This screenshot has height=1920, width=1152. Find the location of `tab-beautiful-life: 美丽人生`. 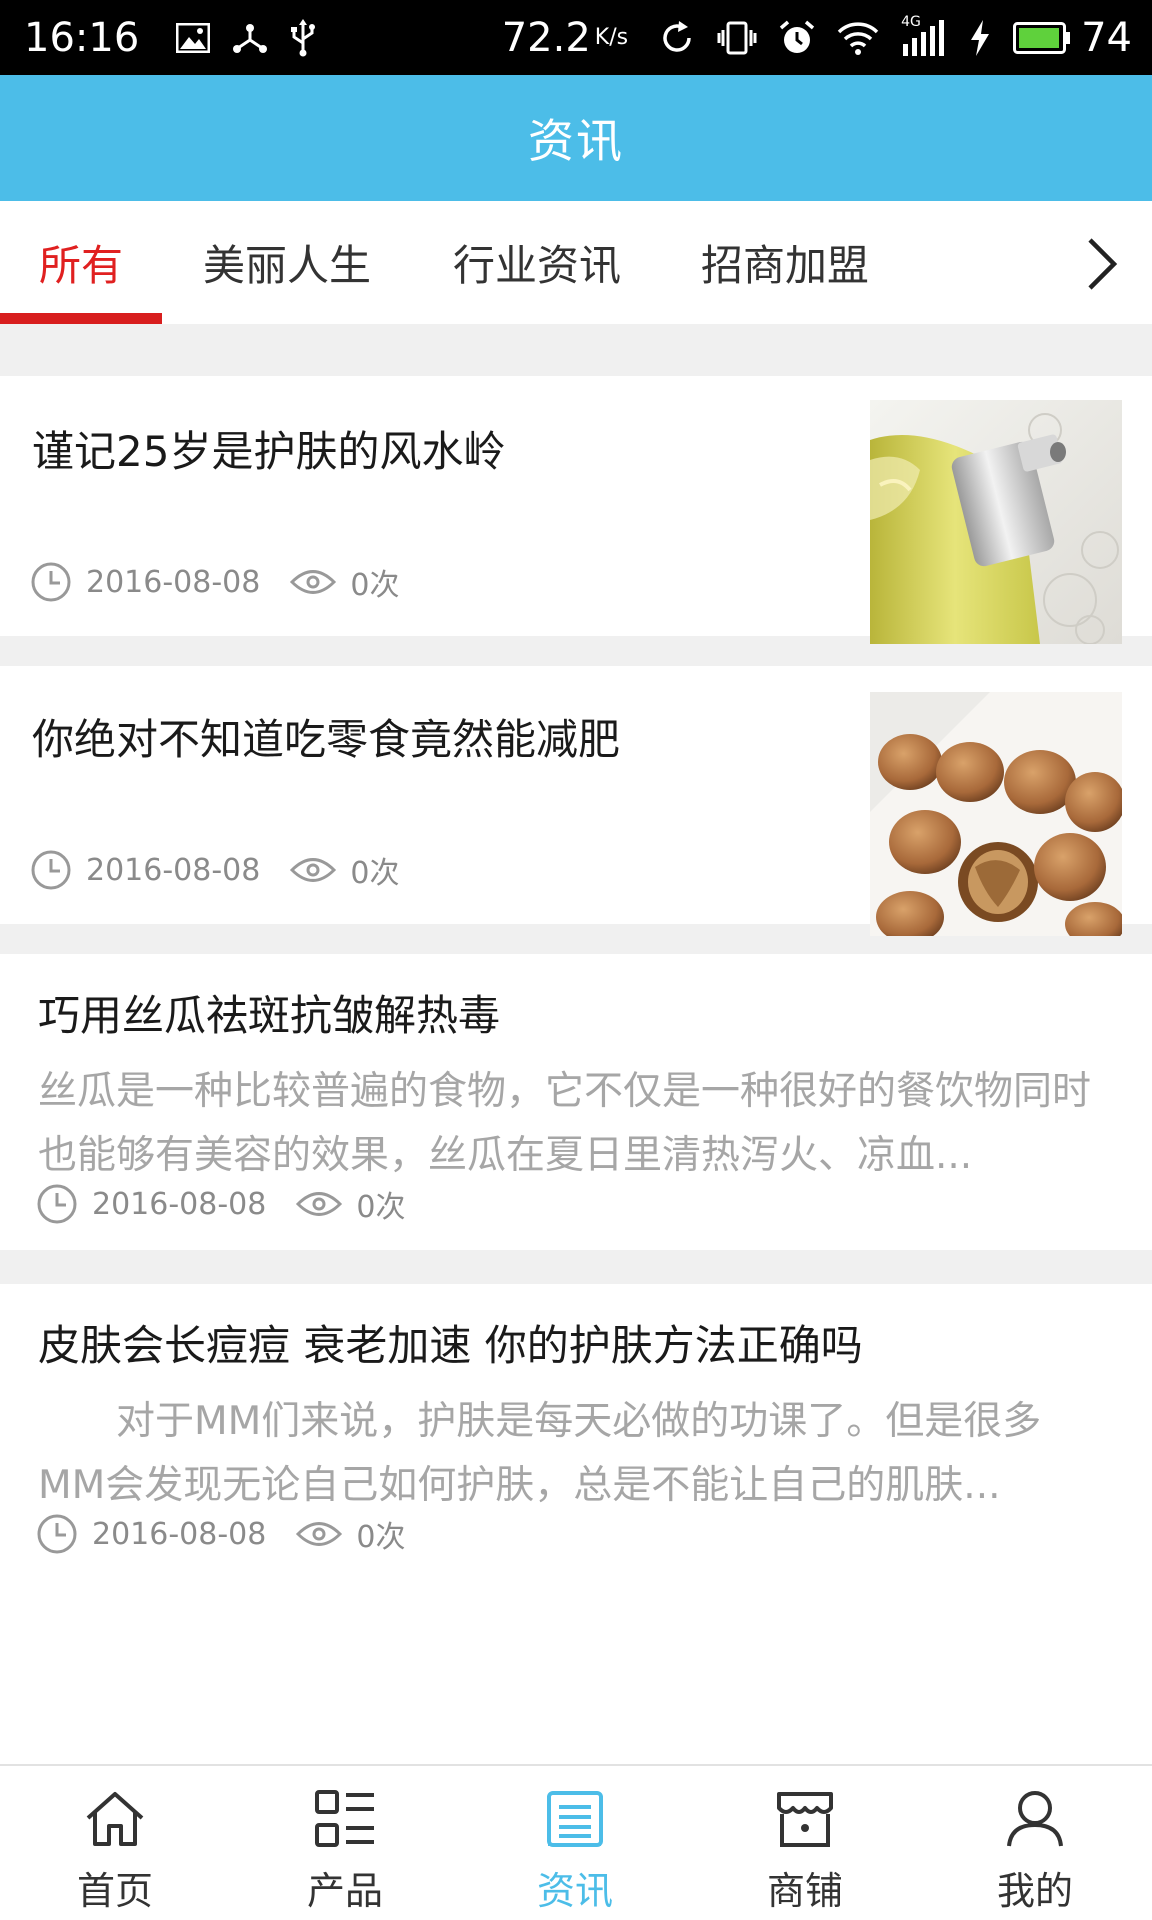

tab-beautiful-life: 美丽人生 is located at coordinates (287, 262).